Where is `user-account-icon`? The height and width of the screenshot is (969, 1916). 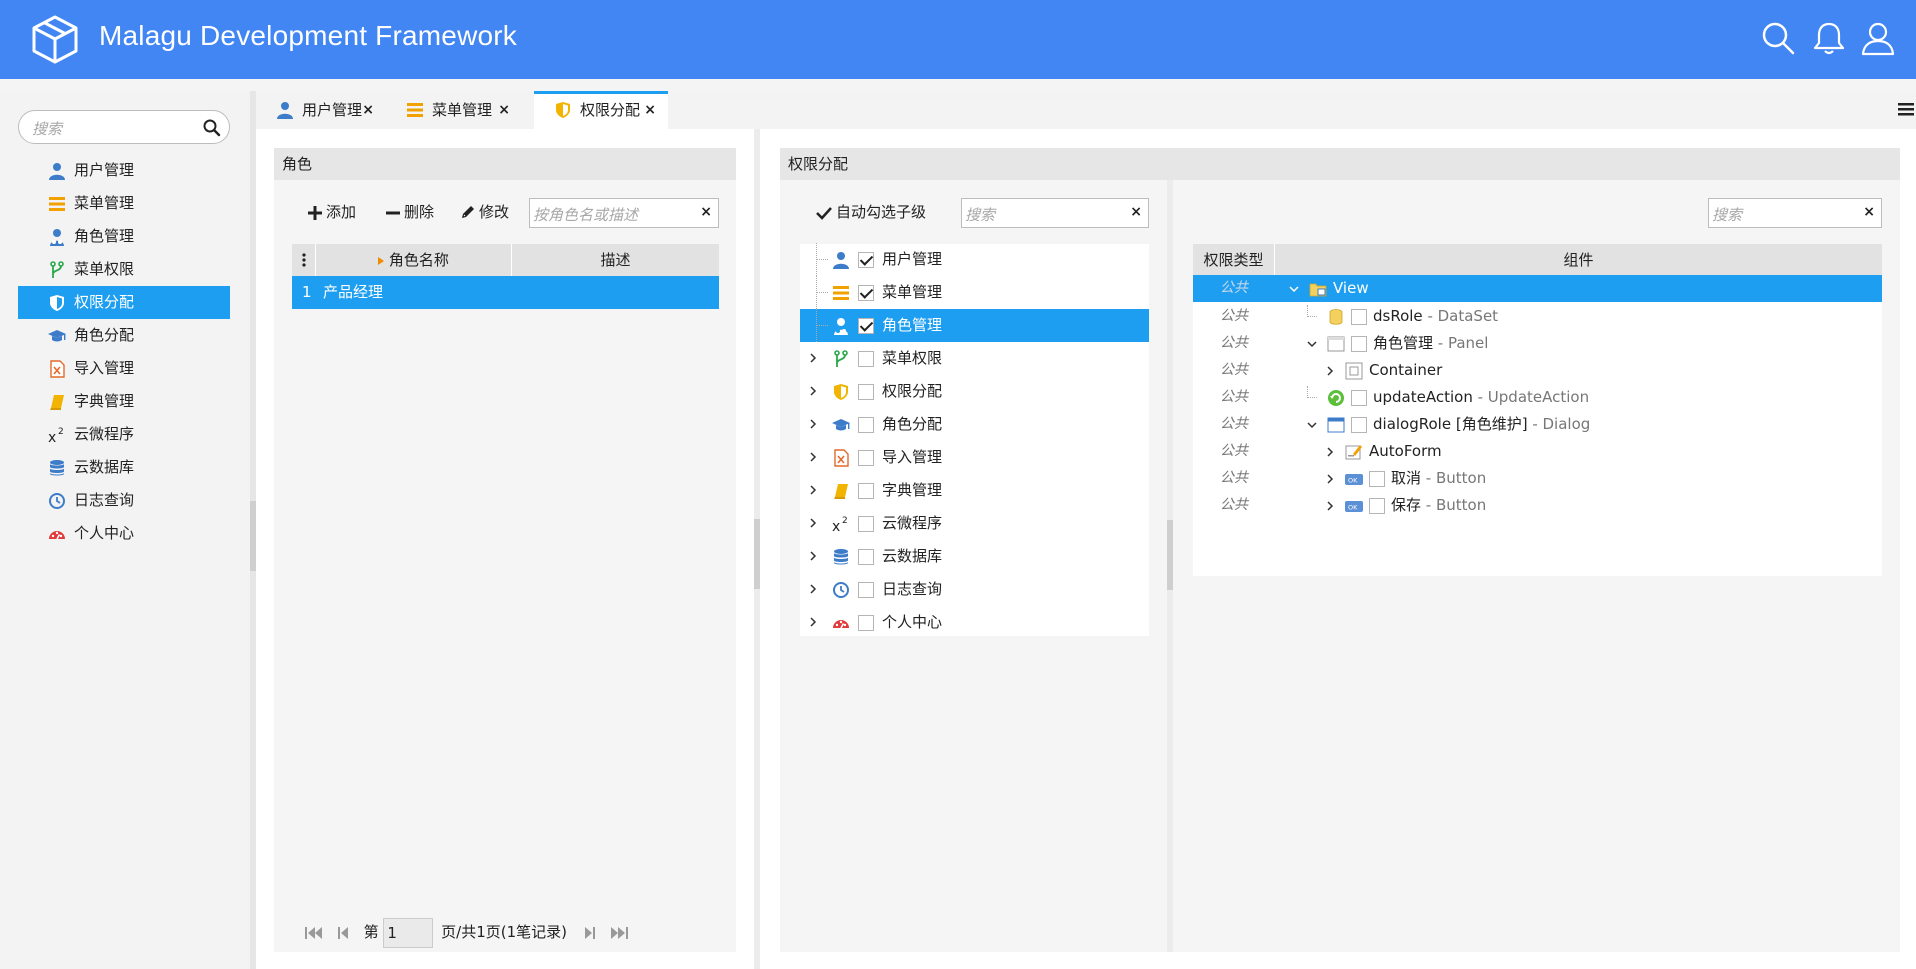 user-account-icon is located at coordinates (1878, 38).